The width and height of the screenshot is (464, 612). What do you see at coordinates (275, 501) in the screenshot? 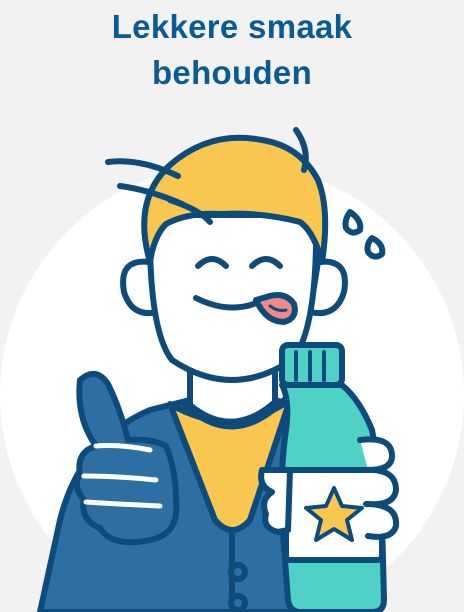
I see `gripping-hand` at bounding box center [275, 501].